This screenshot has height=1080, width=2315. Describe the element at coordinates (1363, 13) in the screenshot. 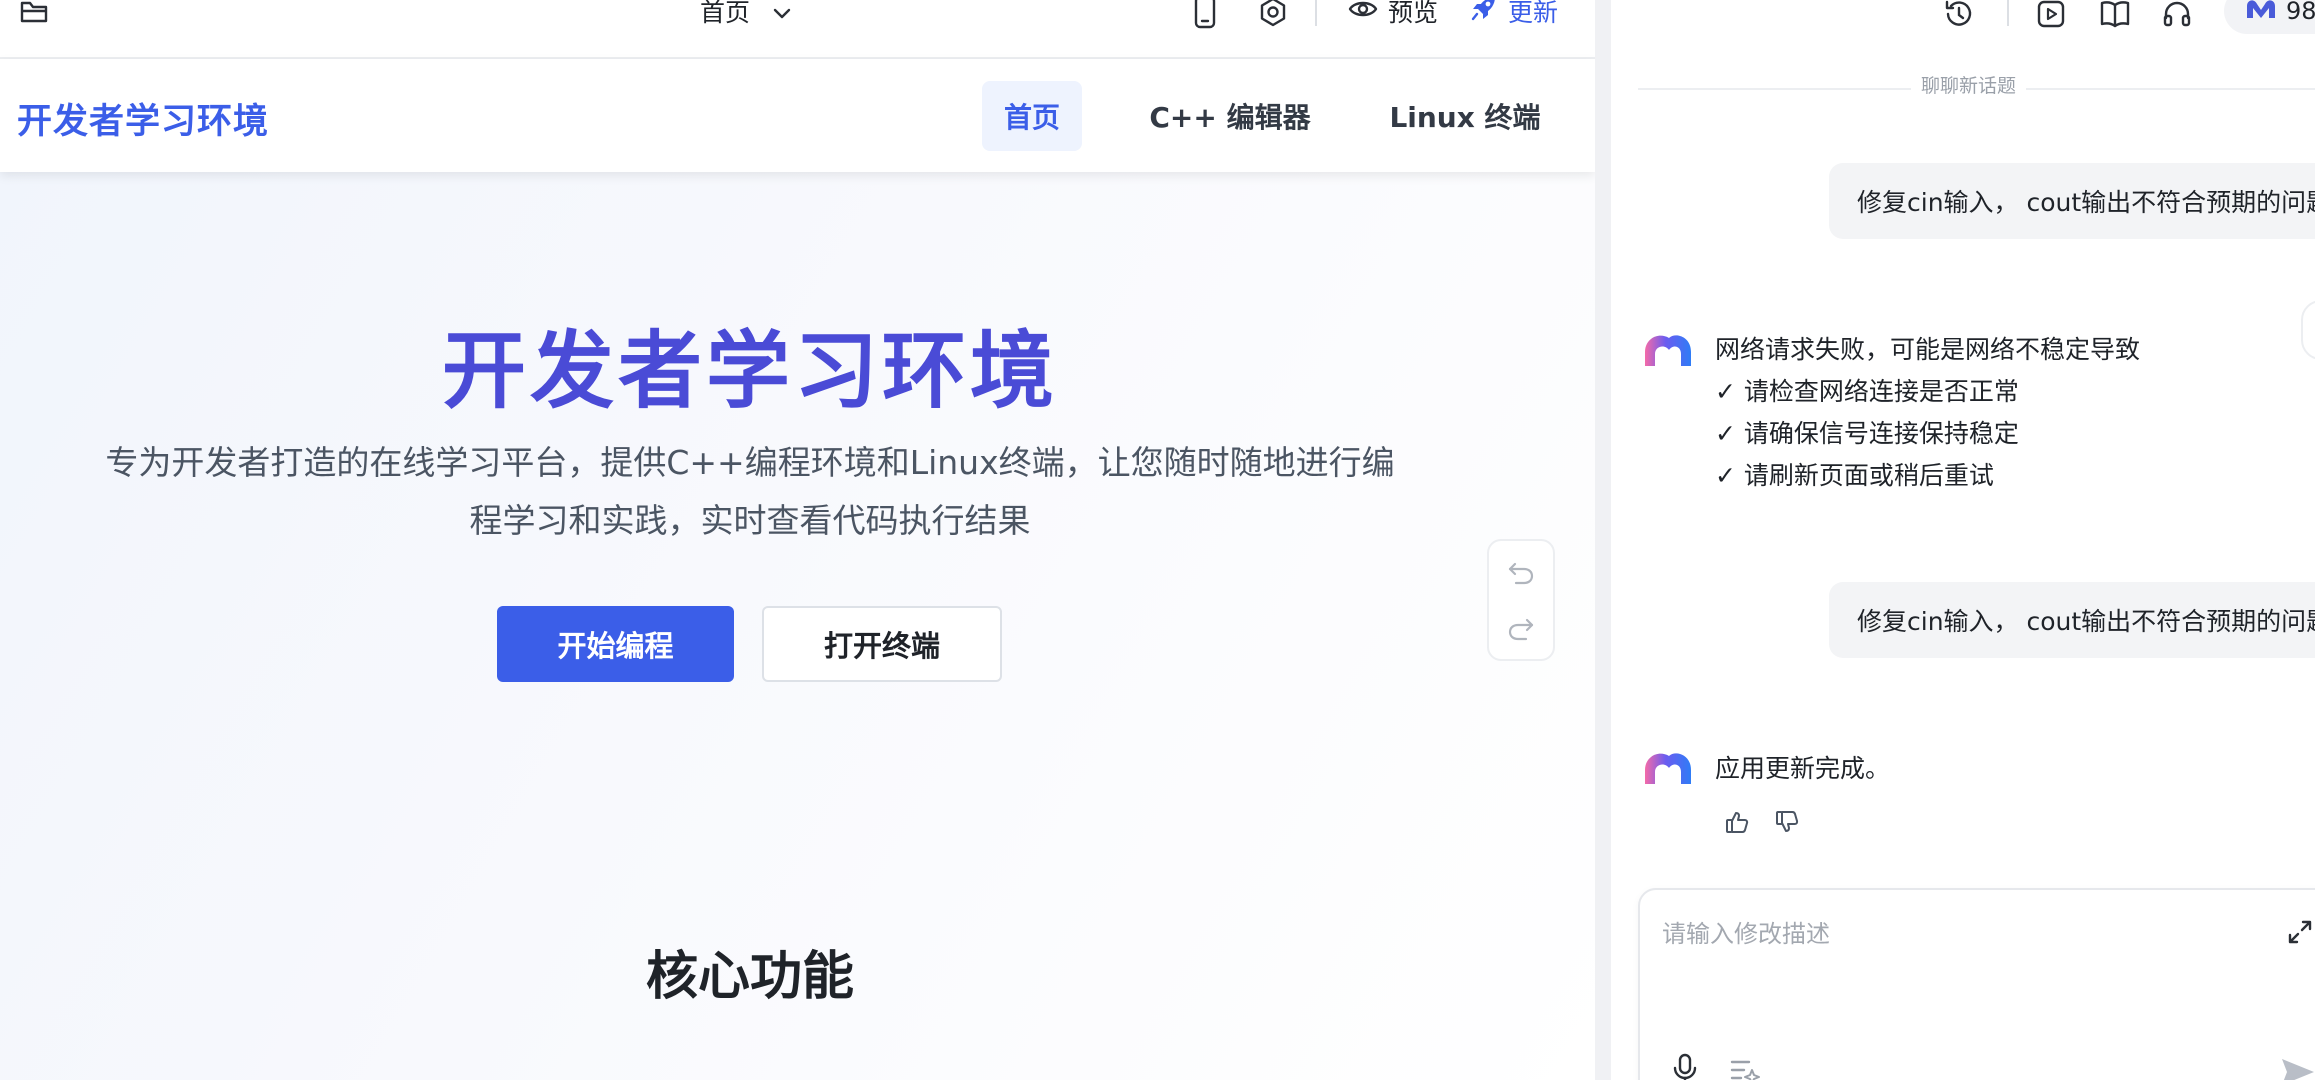

I see `eye-icon` at that location.